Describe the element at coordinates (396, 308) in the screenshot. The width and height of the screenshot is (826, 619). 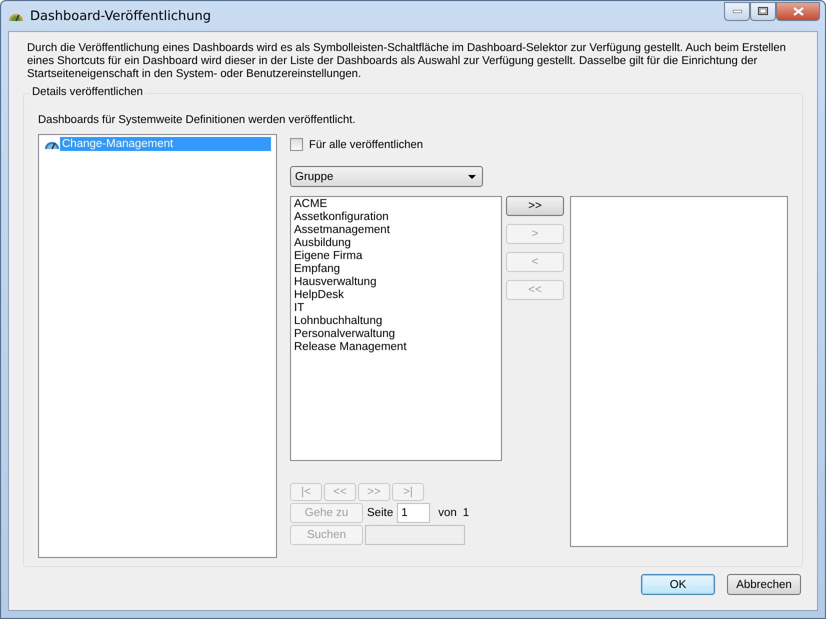
I see `list-item: IT` at that location.